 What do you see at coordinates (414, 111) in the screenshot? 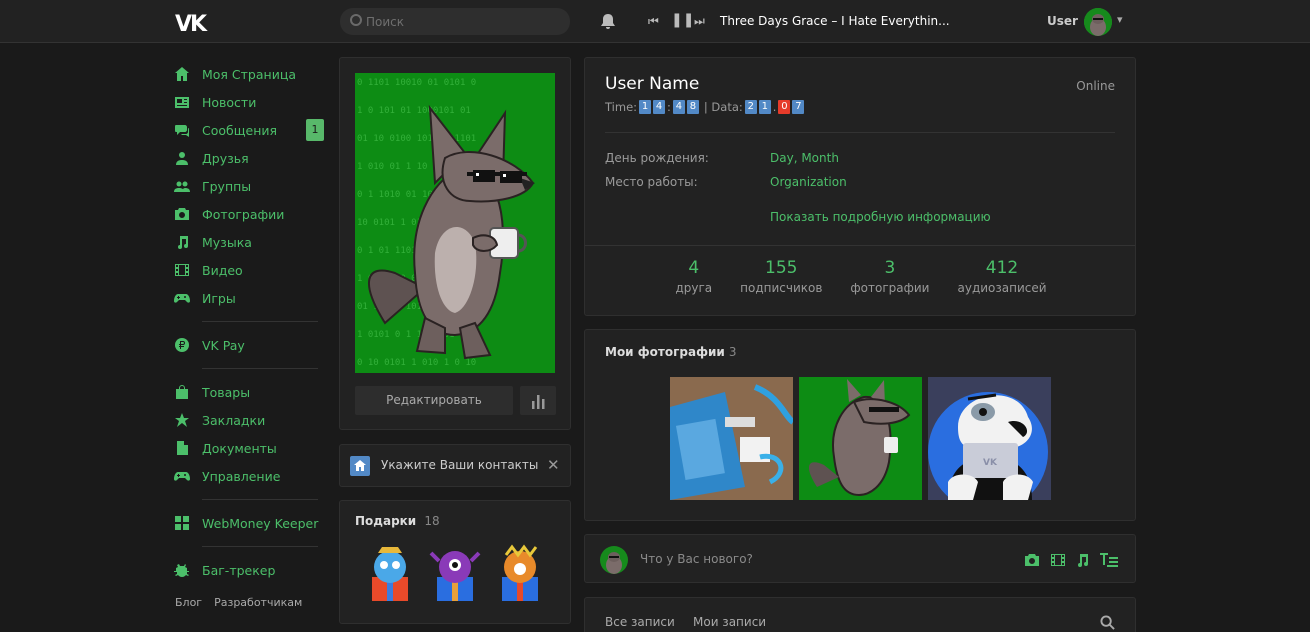
I see `svg-text: 1 0 101 01 1000101 01` at bounding box center [414, 111].